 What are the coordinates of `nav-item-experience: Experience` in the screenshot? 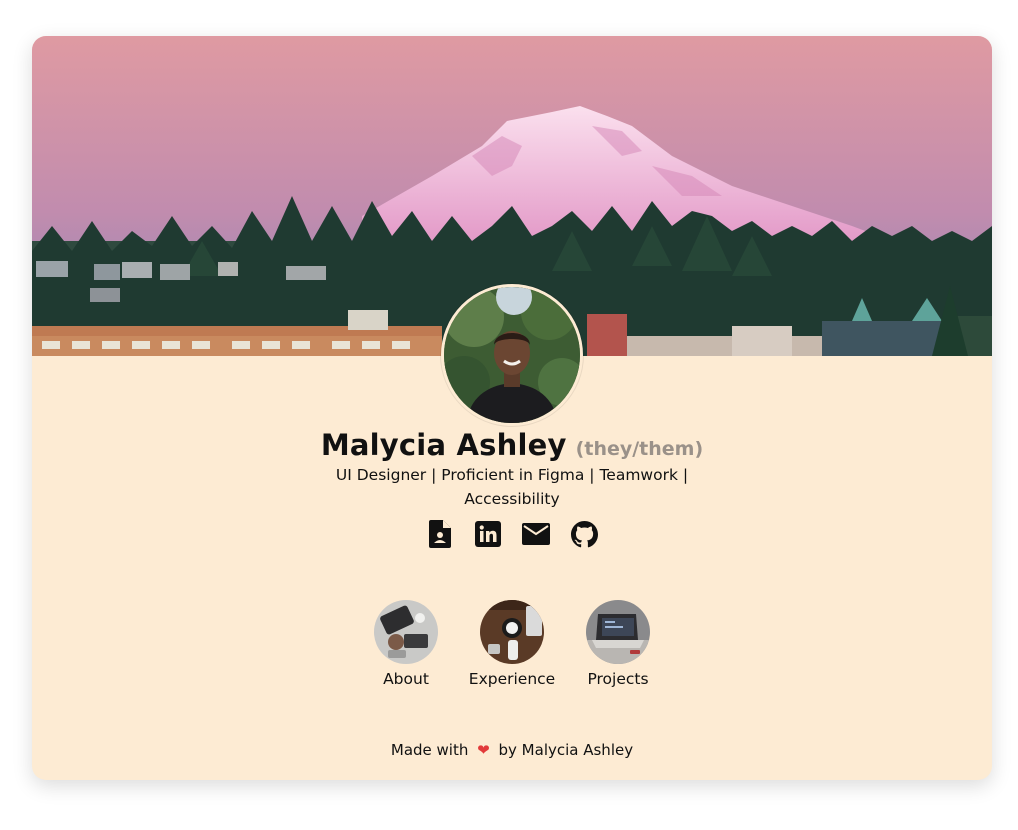 It's located at (512, 644).